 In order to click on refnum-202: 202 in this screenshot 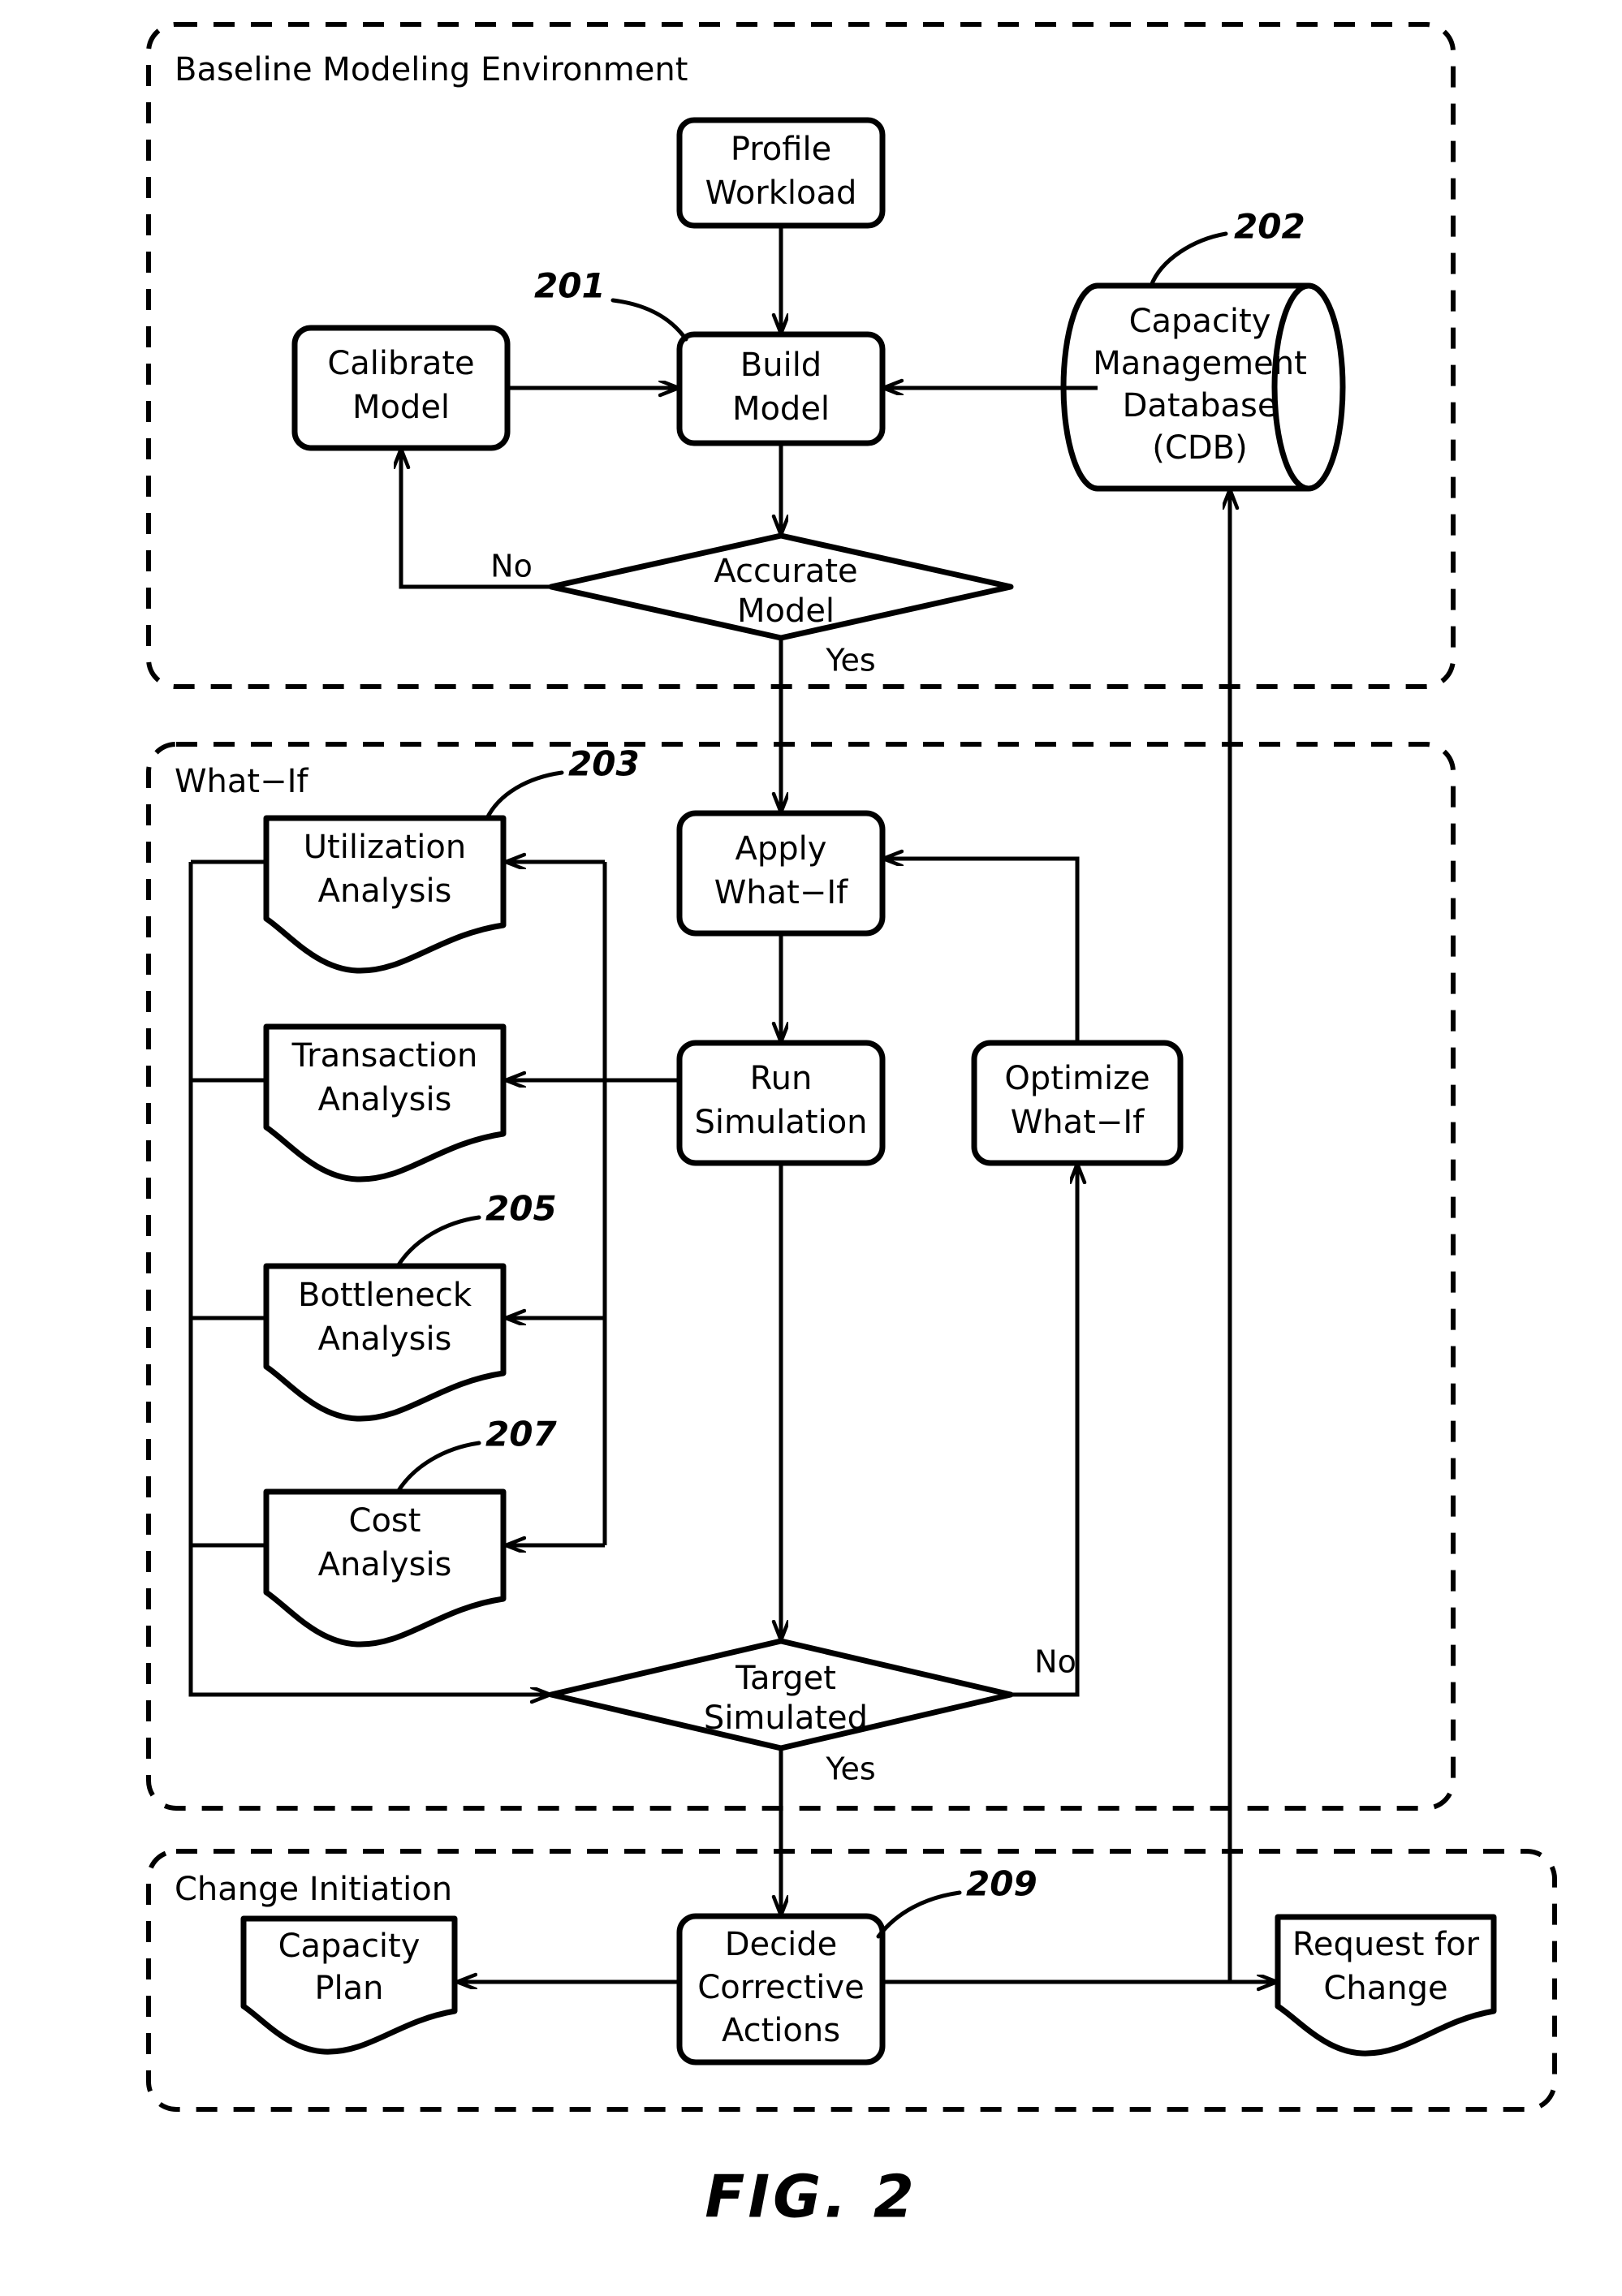, I will do `click(1269, 227)`.